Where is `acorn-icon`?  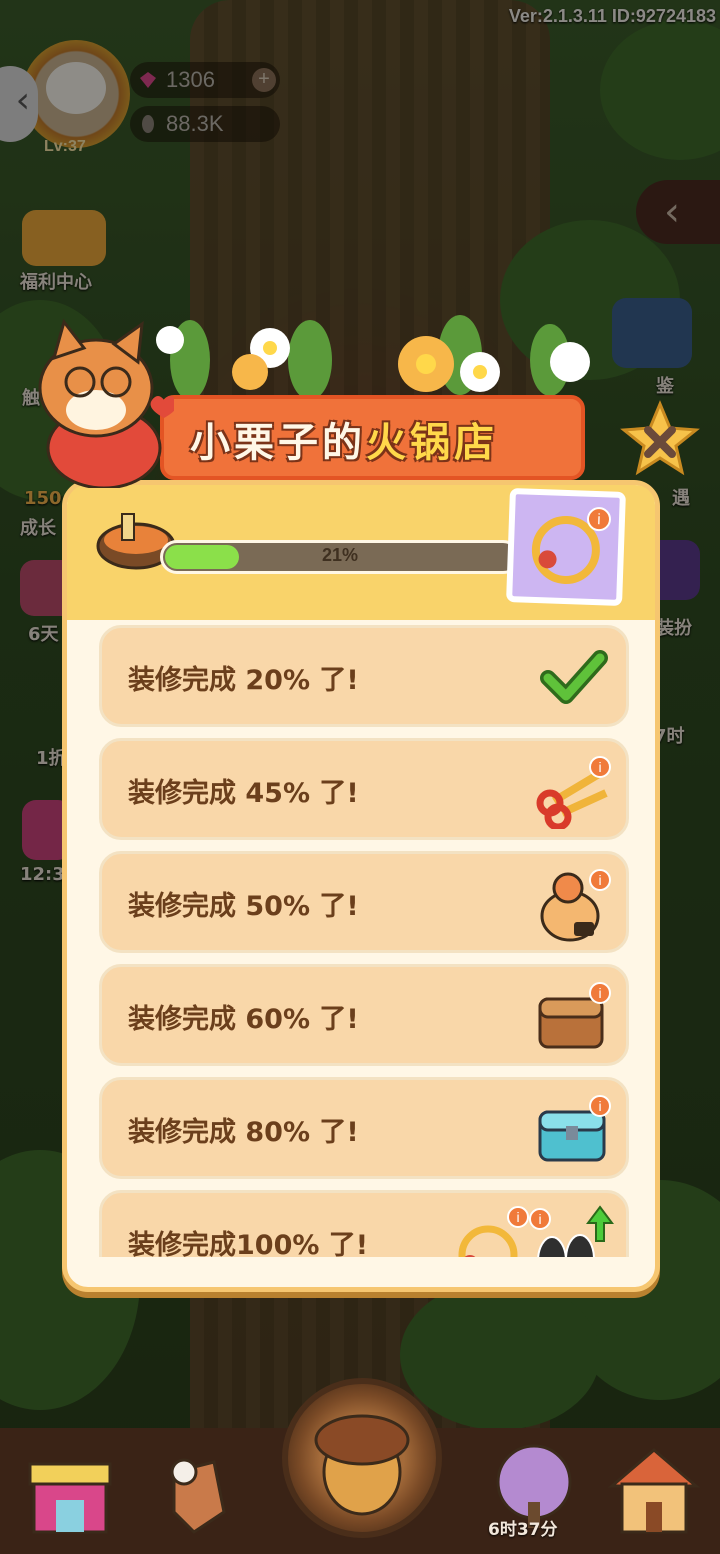 acorn-icon is located at coordinates (362, 1465).